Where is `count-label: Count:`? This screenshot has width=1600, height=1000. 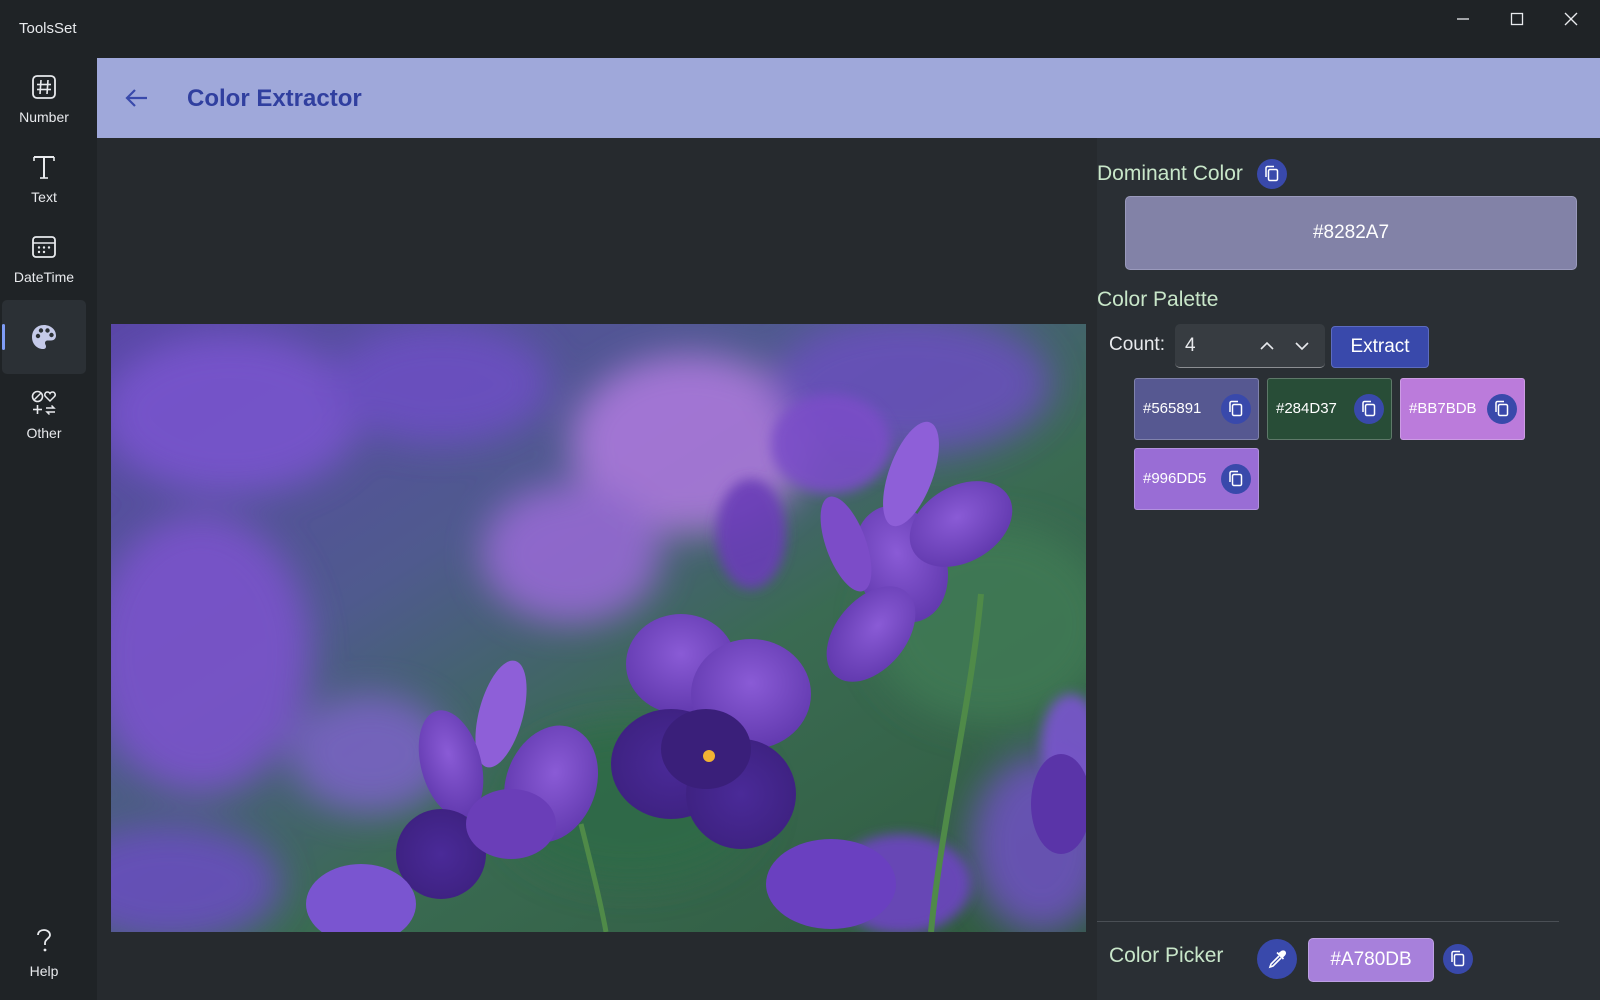
count-label: Count: is located at coordinates (1137, 344).